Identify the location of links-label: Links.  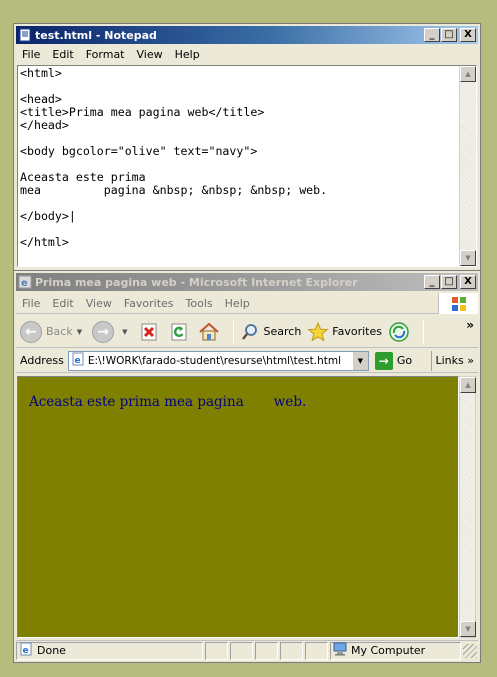
(449, 360).